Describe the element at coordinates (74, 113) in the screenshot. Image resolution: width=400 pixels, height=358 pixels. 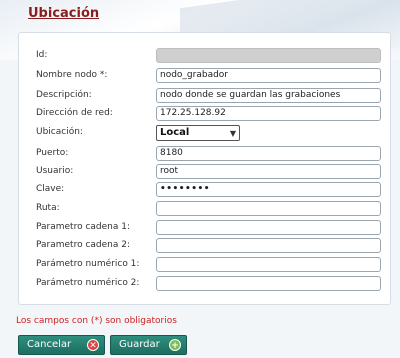
I see `direccion-red-label: Dirección de red:` at that location.